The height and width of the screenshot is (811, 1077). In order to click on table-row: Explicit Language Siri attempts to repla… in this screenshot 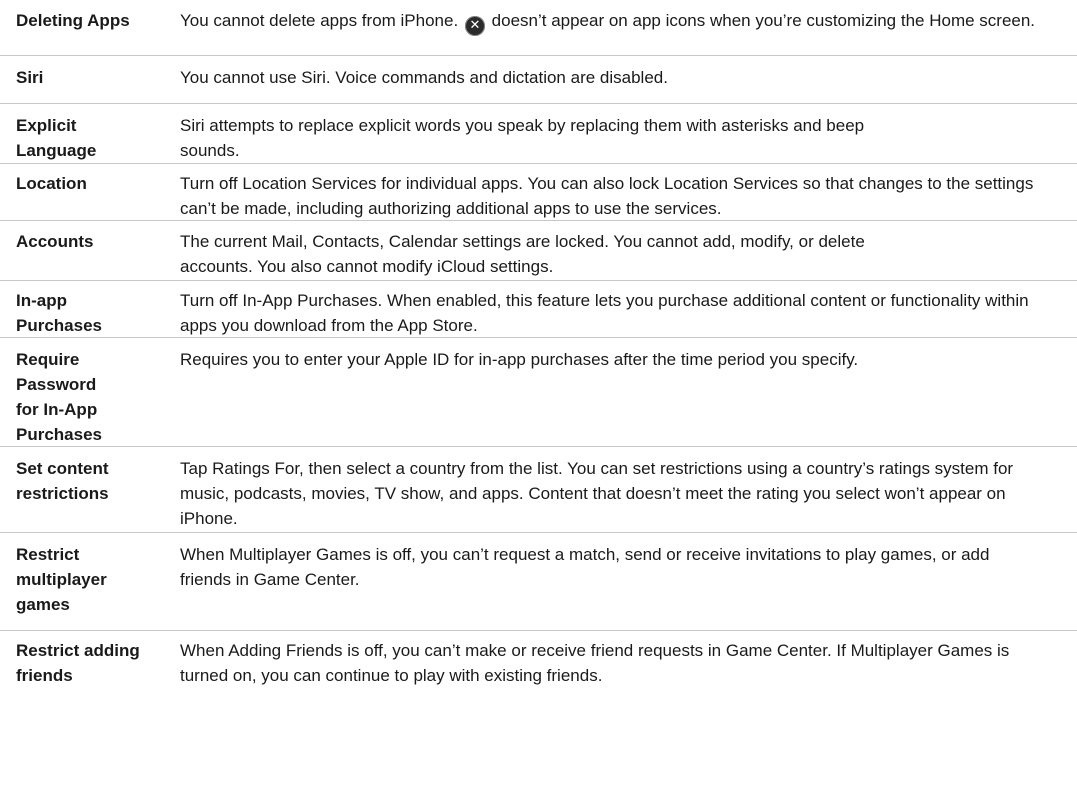, I will do `click(538, 134)`.